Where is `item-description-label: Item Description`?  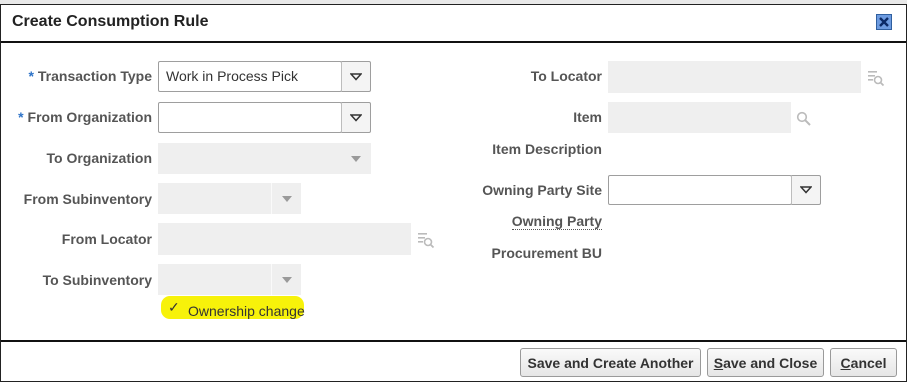 item-description-label: Item Description is located at coordinates (547, 149).